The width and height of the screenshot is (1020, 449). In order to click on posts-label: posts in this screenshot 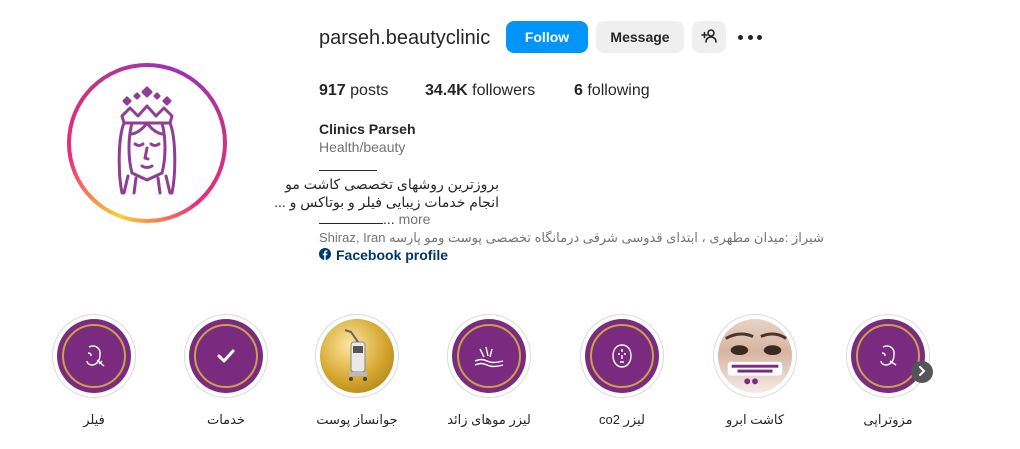, I will do `click(369, 90)`.